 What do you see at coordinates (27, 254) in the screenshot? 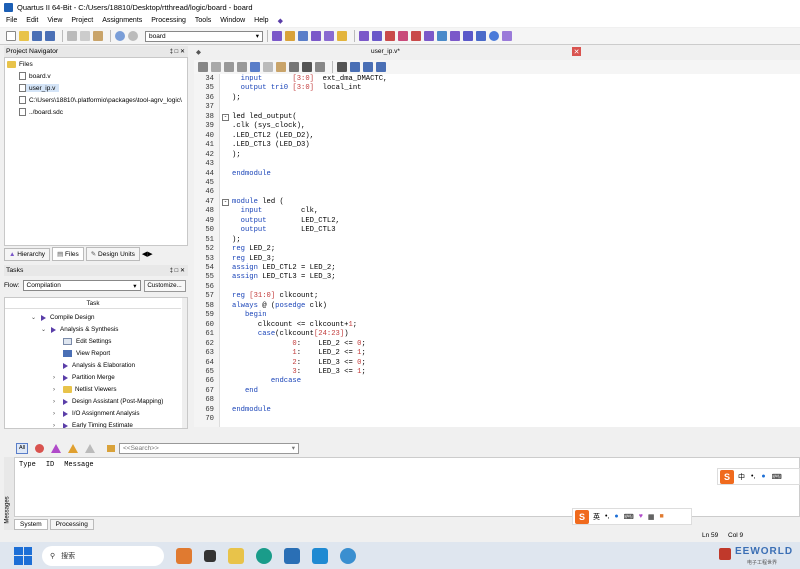
I see `tab-hierarchy: ▲ Hierarchy` at bounding box center [27, 254].